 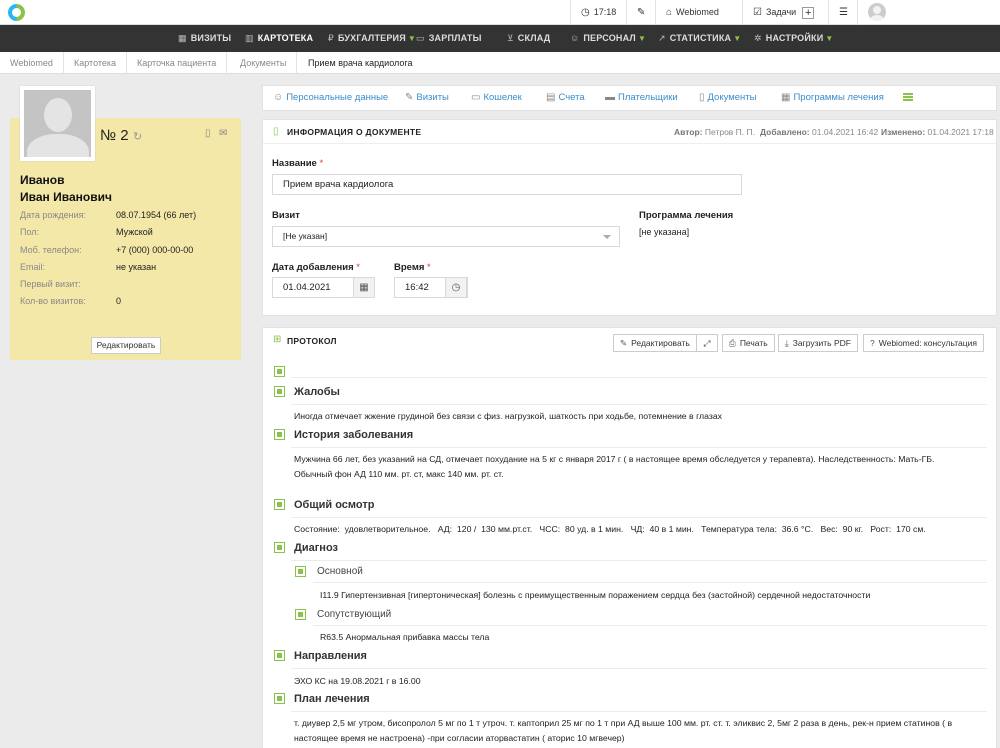 What do you see at coordinates (134, 232) in the screenshot?
I see `gender-value: Мужской` at bounding box center [134, 232].